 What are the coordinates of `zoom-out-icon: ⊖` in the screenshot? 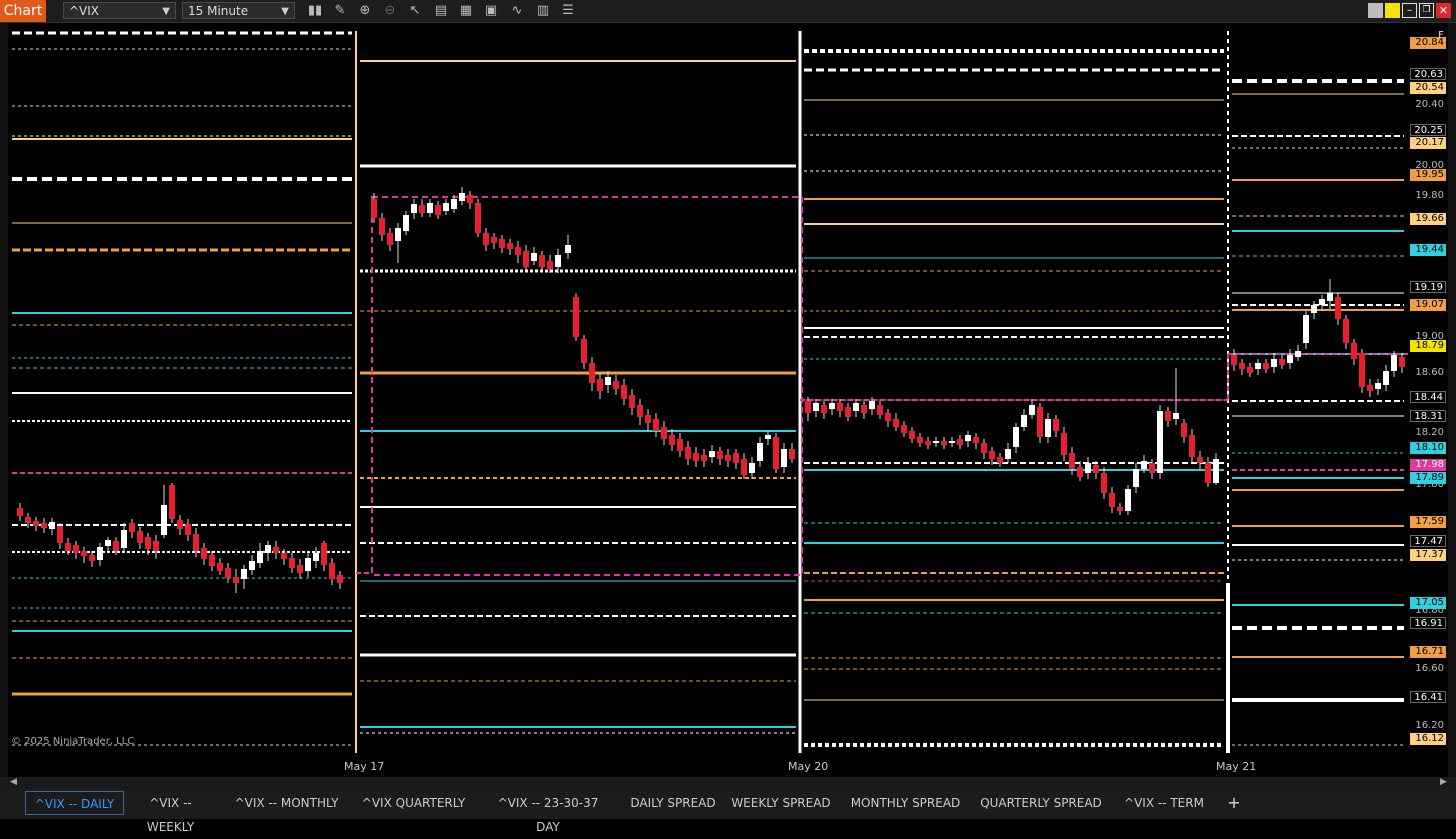 It's located at (390, 11).